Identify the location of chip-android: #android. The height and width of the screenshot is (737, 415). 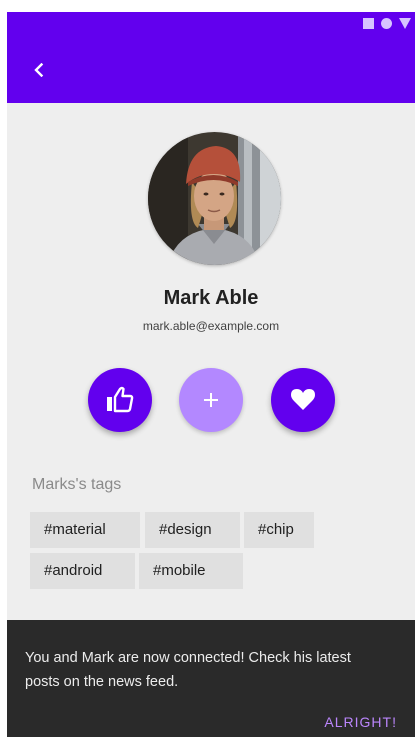
(82, 571).